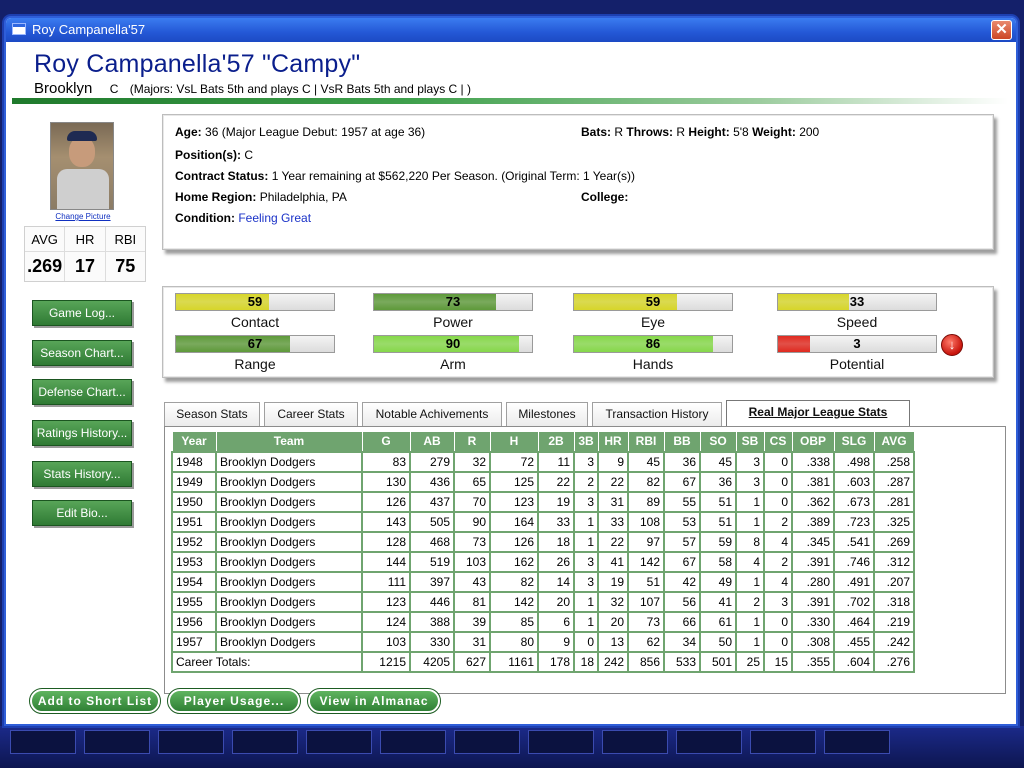  What do you see at coordinates (194, 541) in the screenshot?
I see `table-cell: 1952` at bounding box center [194, 541].